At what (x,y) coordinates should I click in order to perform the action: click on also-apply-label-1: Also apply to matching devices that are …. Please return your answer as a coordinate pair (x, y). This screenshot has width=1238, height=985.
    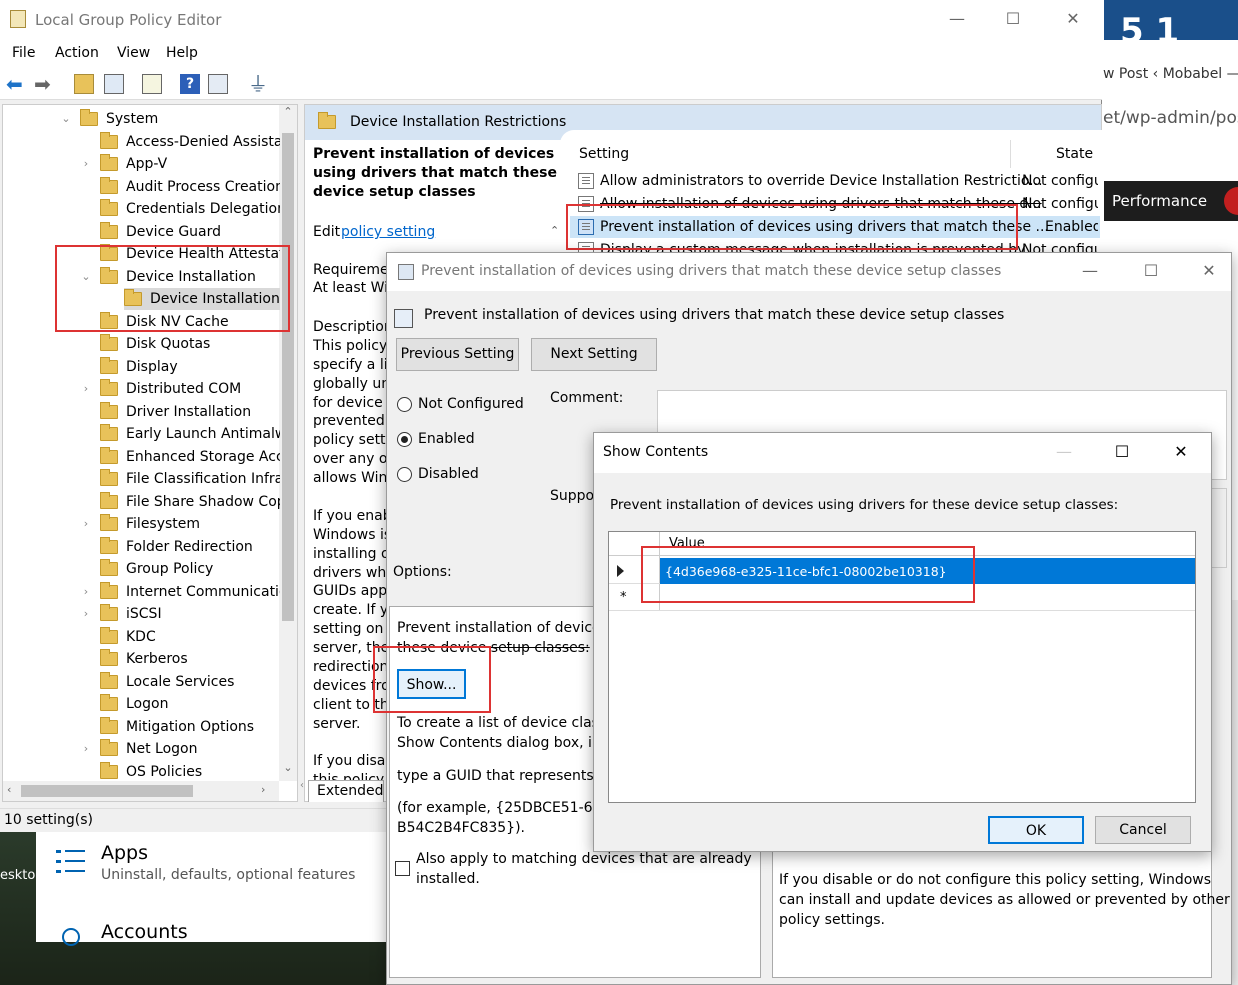
    Looking at the image, I should click on (584, 859).